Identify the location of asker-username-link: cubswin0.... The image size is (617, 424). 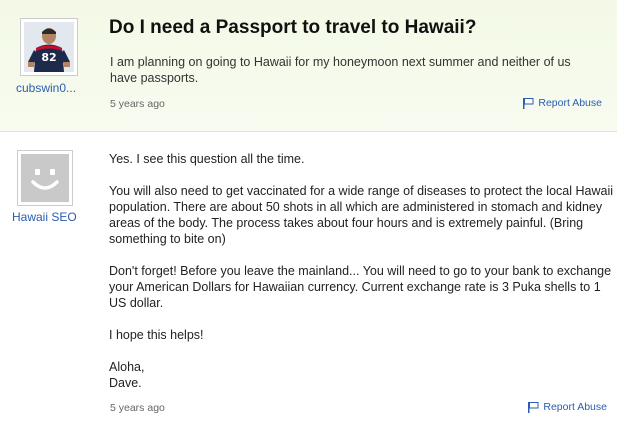
(46, 88).